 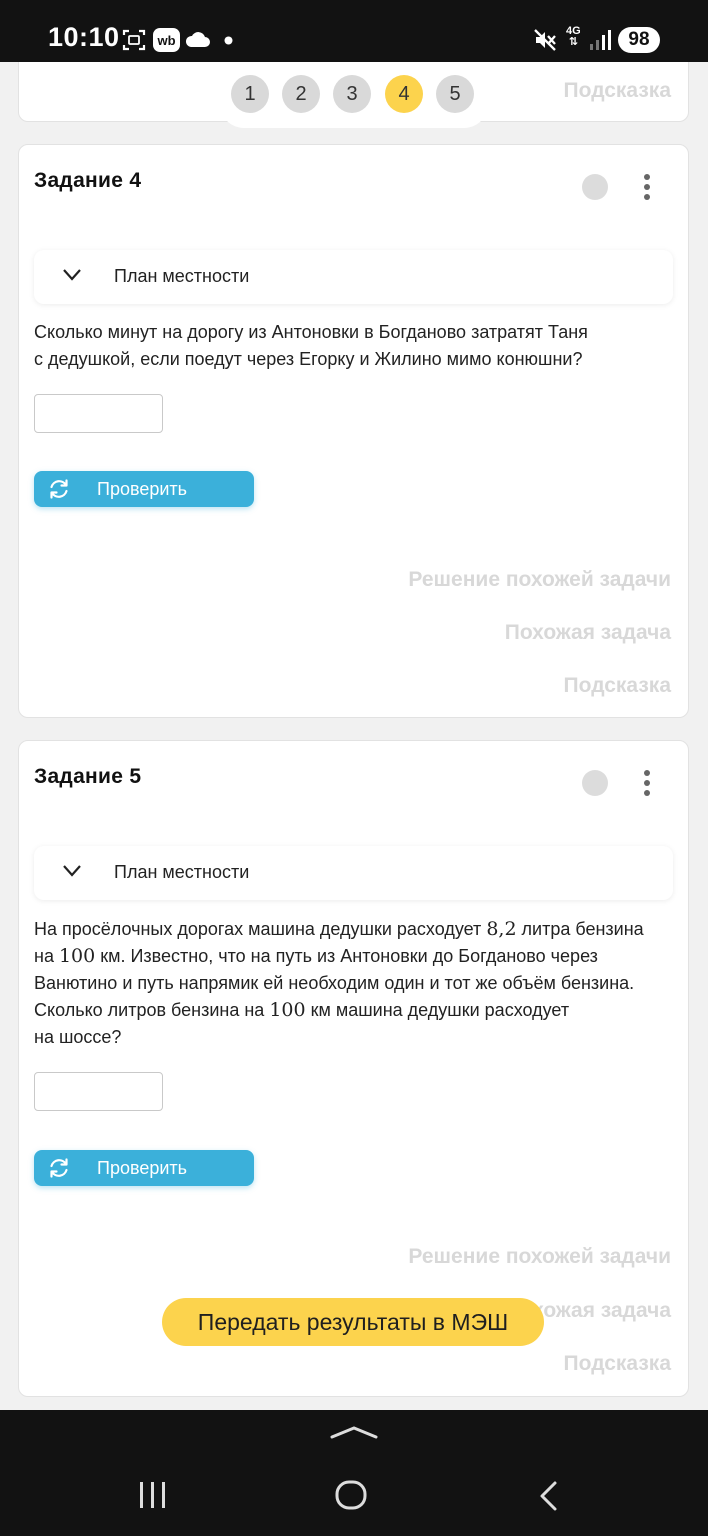 What do you see at coordinates (455, 94) in the screenshot?
I see `page-button-5: 5` at bounding box center [455, 94].